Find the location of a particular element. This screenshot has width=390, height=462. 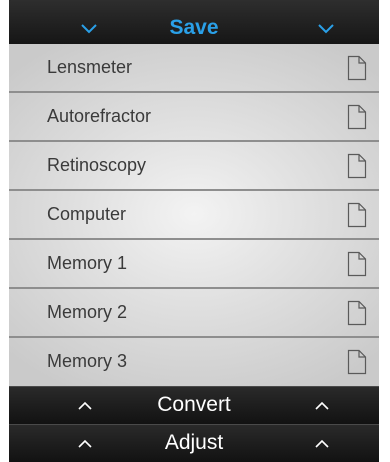

list-item-label: Autorefractor is located at coordinates (99, 116).